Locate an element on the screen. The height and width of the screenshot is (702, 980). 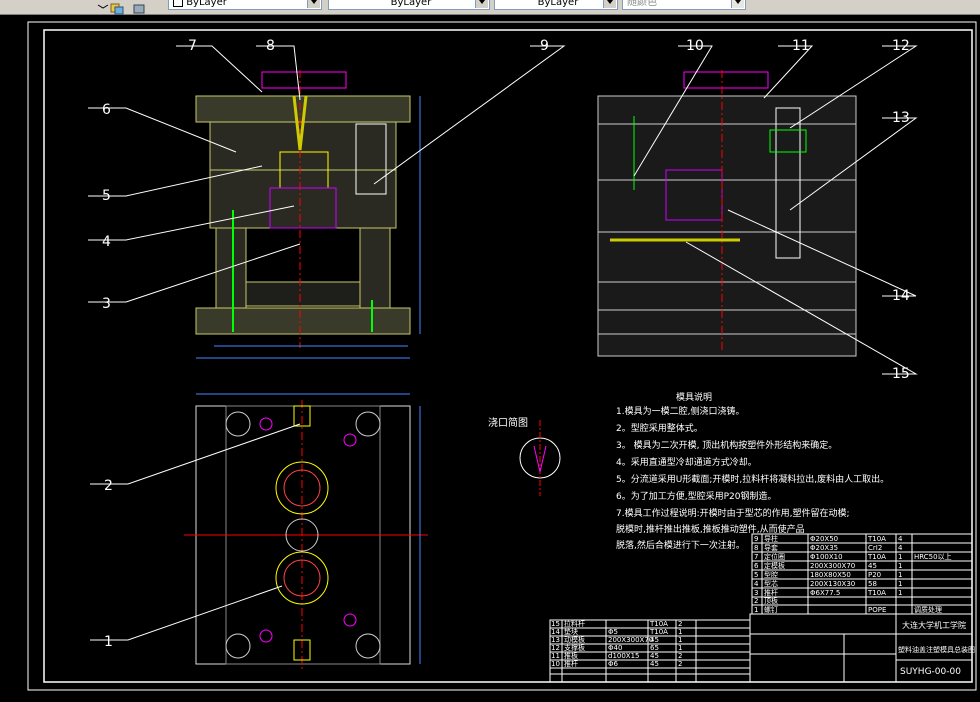
layer-previous-icon is located at coordinates (139, 7).